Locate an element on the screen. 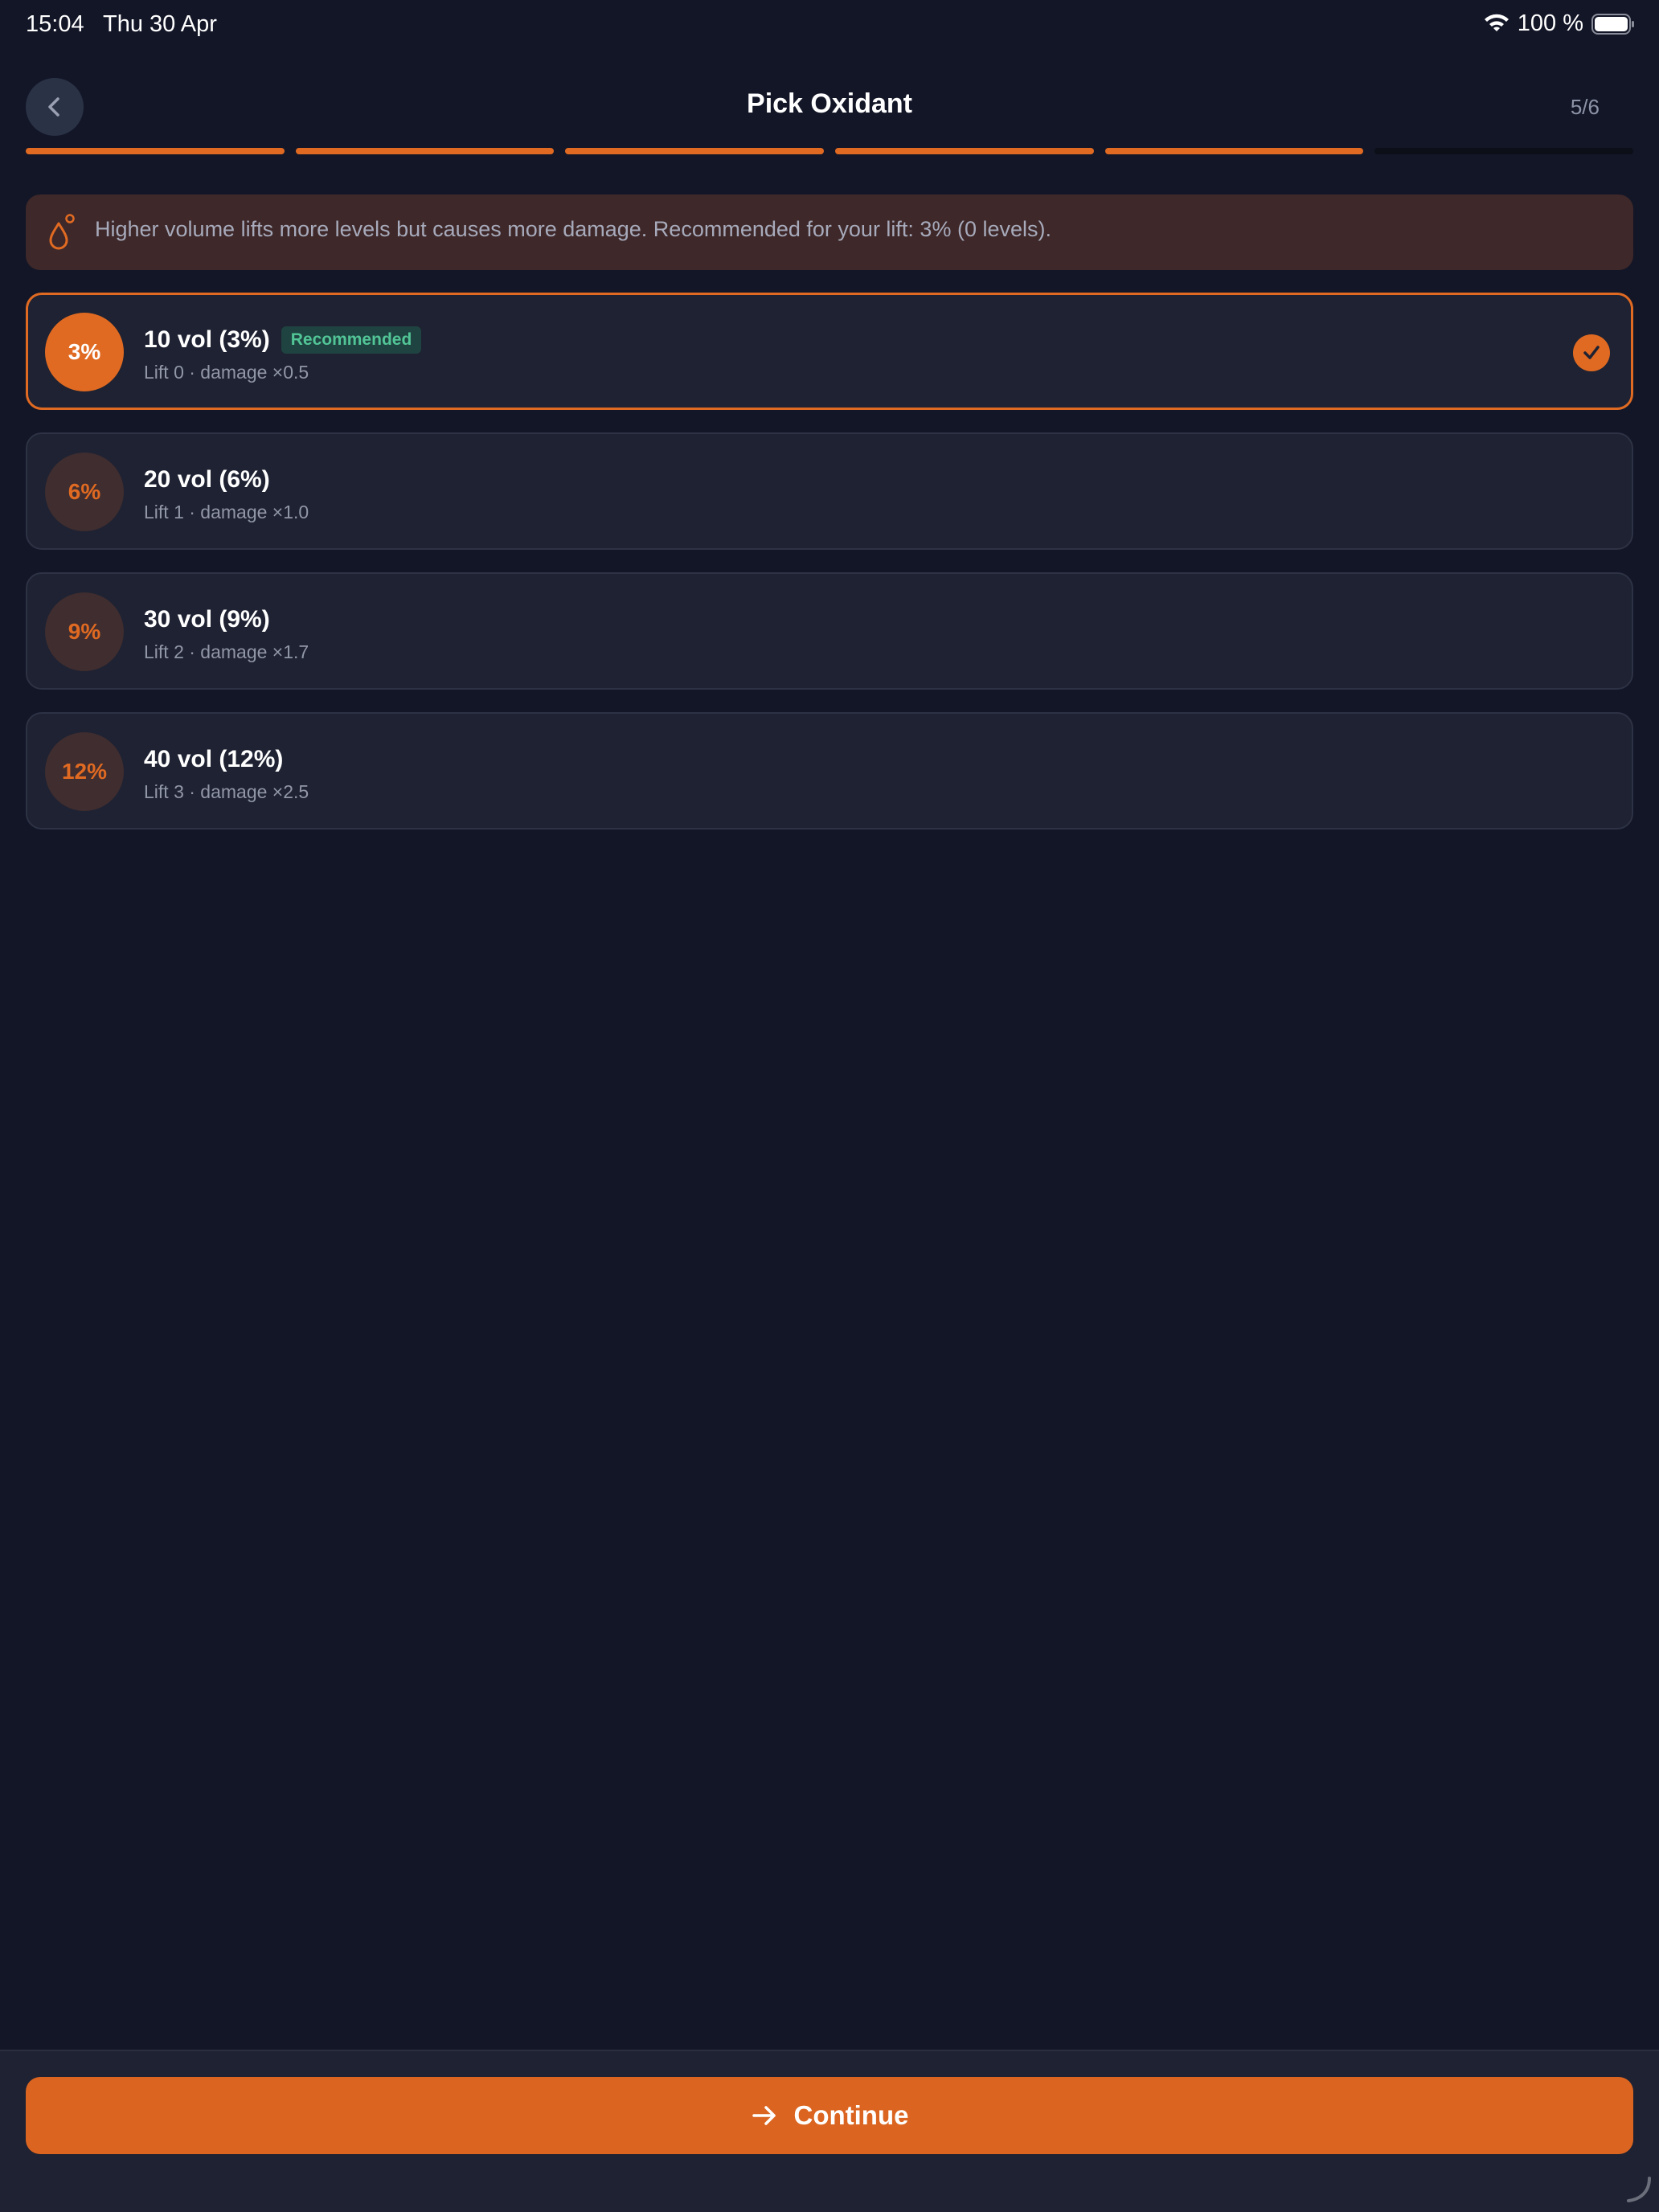 Image resolution: width=1659 pixels, height=2212 pixels. option-title-row: 10 vol (3%) Recommended is located at coordinates (283, 340).